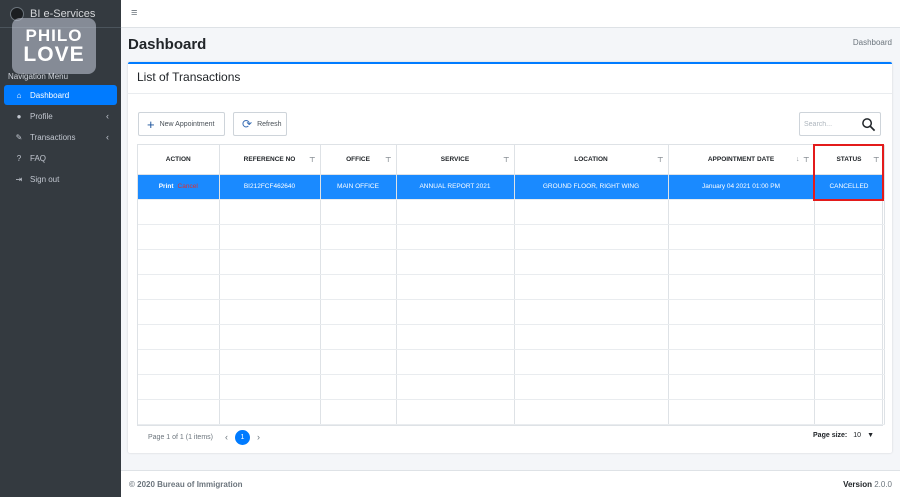  What do you see at coordinates (19, 116) in the screenshot?
I see `user-icon: ●` at bounding box center [19, 116].